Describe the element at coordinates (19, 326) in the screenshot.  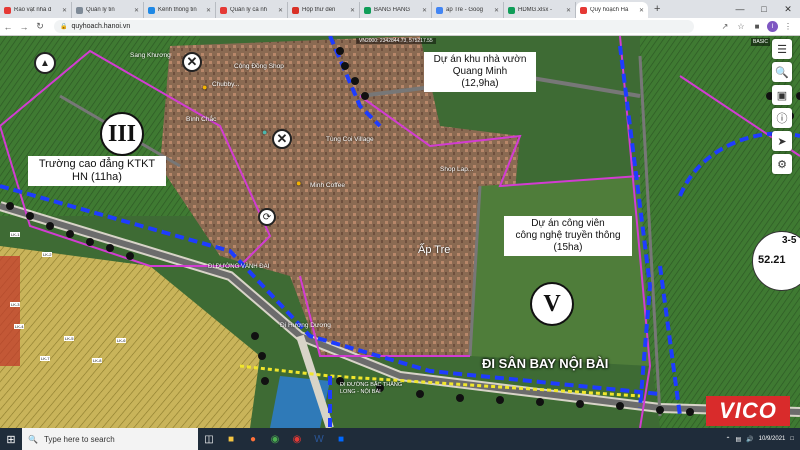
I see `lot-label: LK-4` at that location.